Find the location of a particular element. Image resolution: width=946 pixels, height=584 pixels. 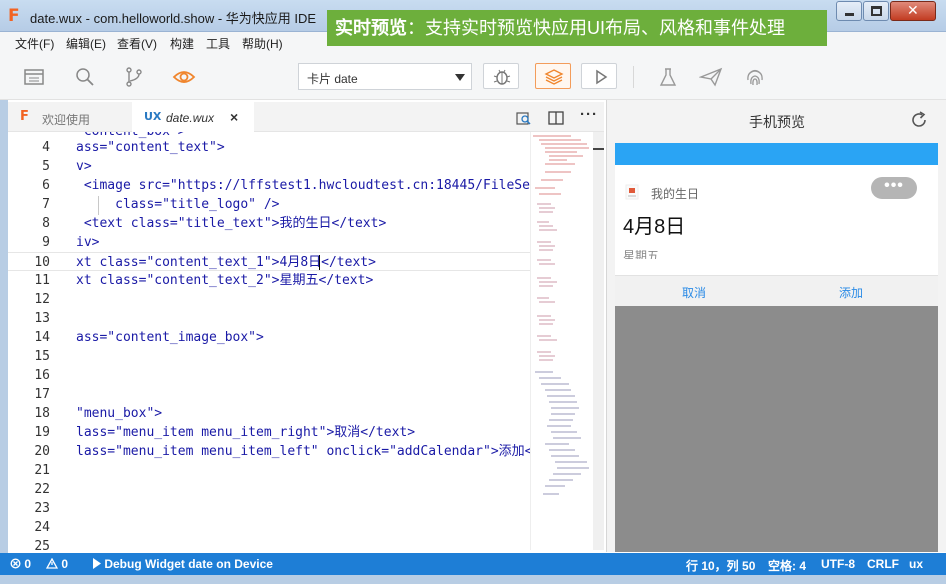

test-flask-icon is located at coordinates (668, 77).